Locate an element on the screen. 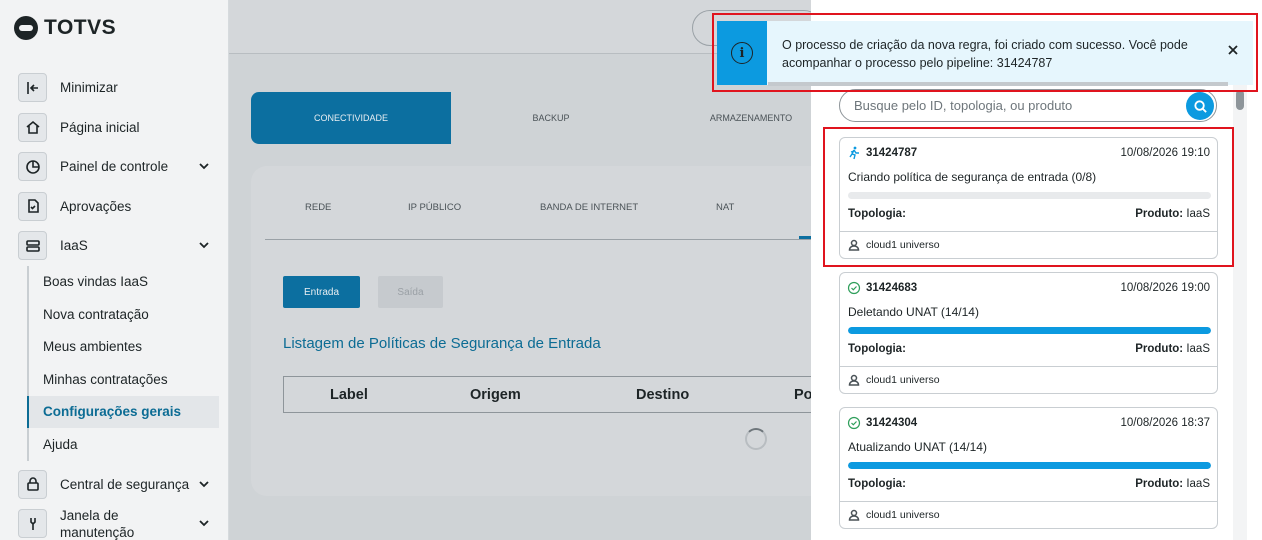 The image size is (1262, 540). submenu-ajuda: Ajuda is located at coordinates (123, 444).